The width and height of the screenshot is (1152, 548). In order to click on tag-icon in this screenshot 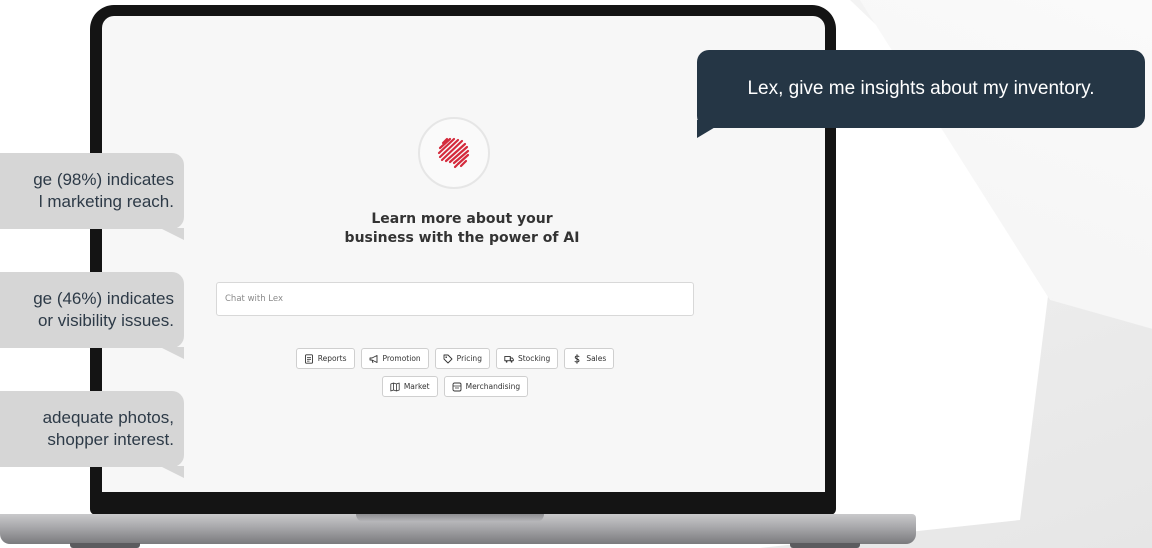, I will do `click(448, 359)`.